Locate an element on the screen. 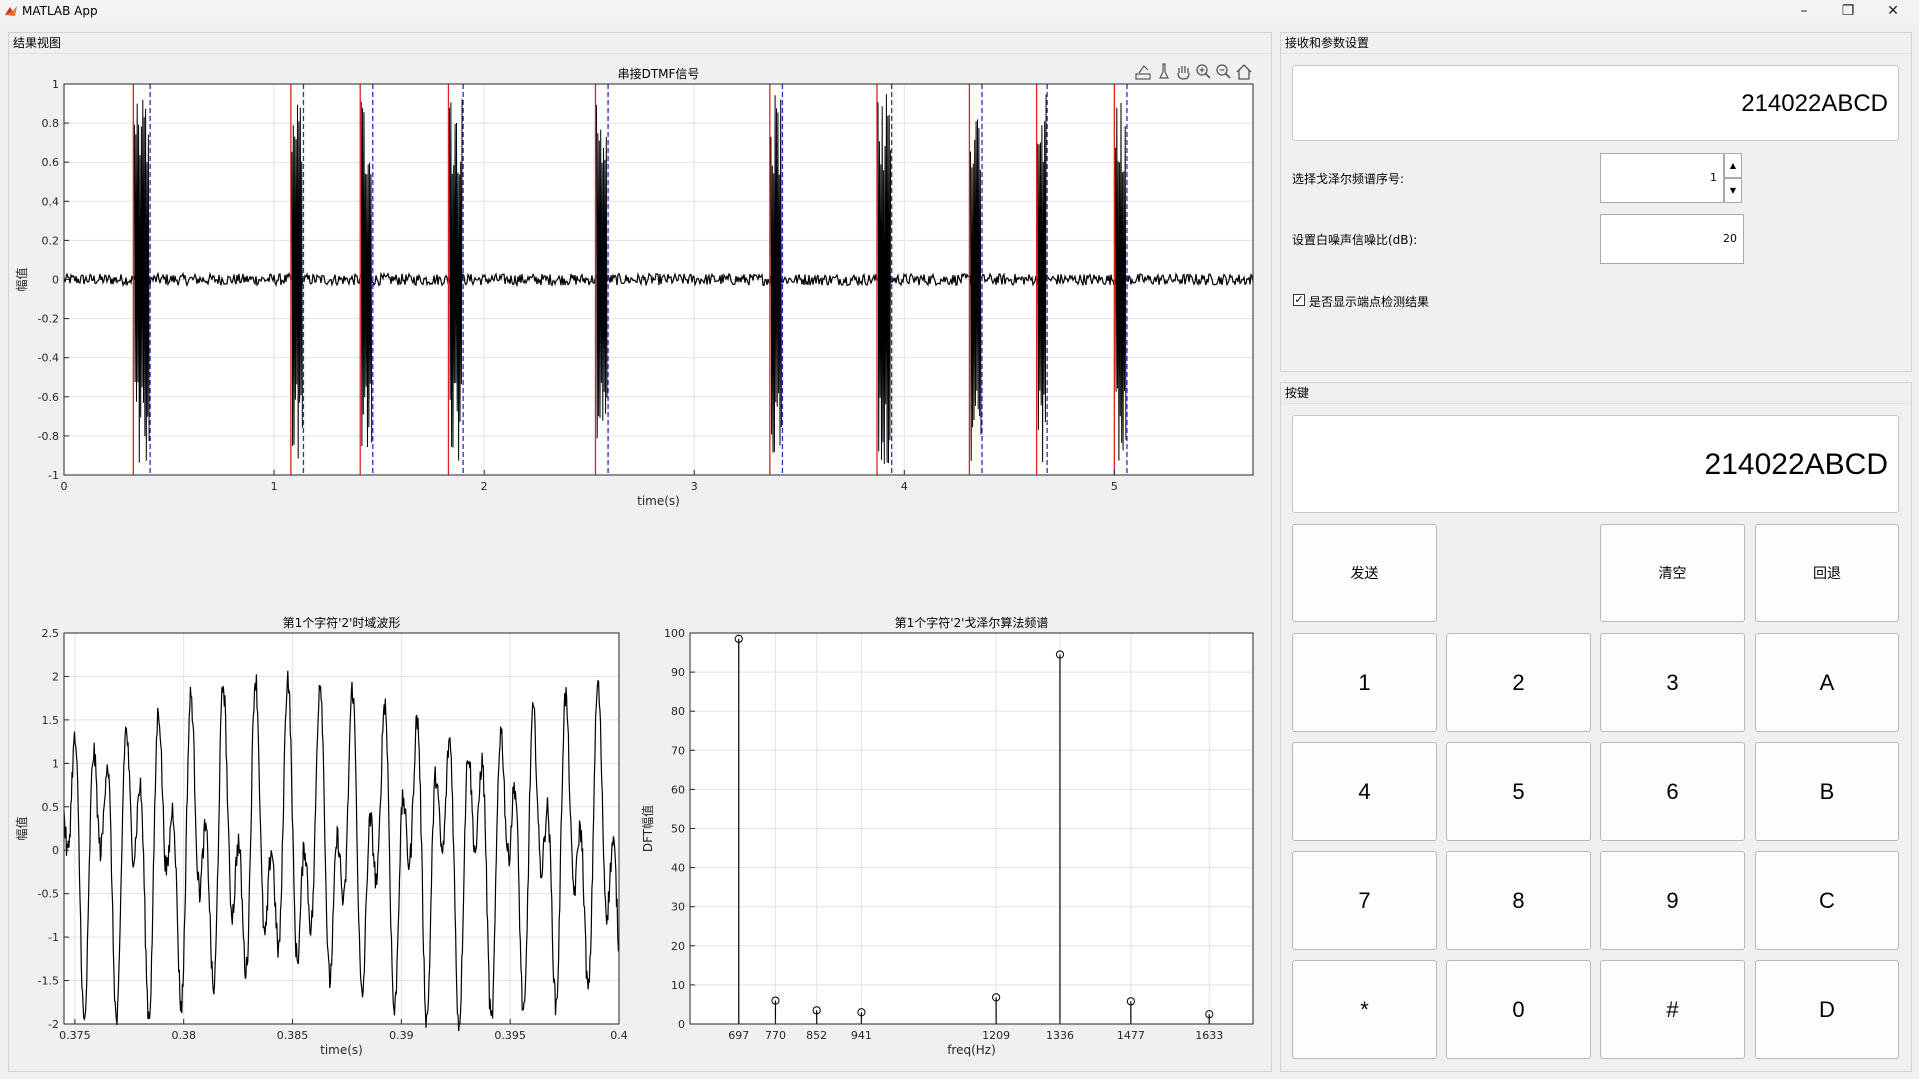 The height and width of the screenshot is (1079, 1919). snr-input: 20 is located at coordinates (1672, 239).